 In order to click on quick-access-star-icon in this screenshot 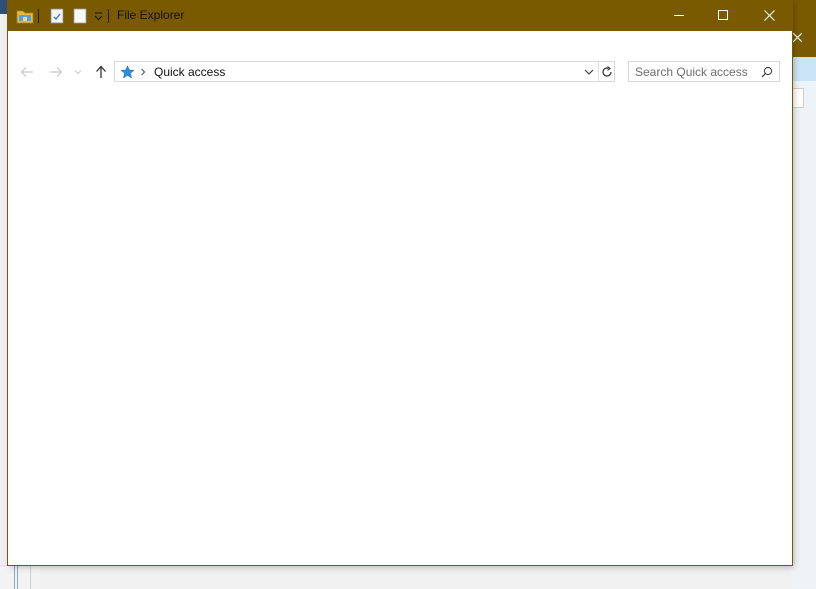, I will do `click(127, 72)`.